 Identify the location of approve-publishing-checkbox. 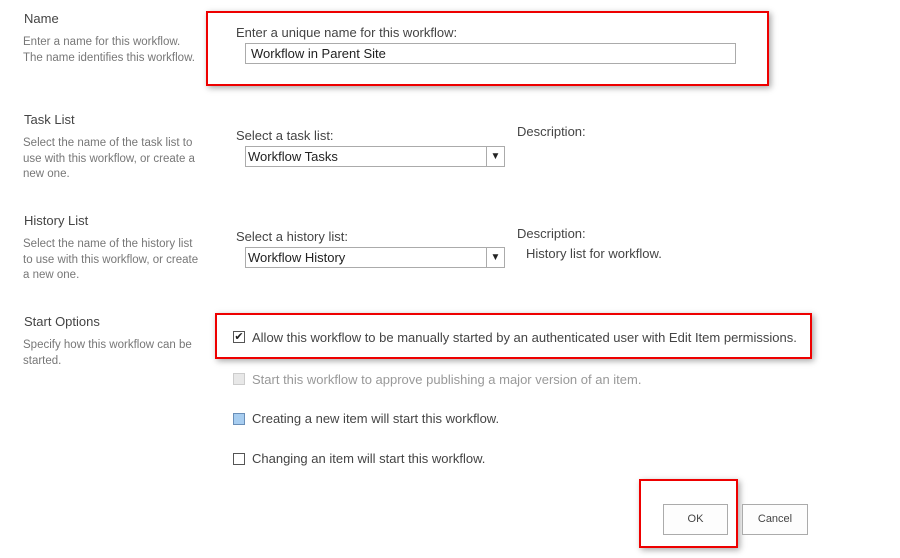
(239, 379).